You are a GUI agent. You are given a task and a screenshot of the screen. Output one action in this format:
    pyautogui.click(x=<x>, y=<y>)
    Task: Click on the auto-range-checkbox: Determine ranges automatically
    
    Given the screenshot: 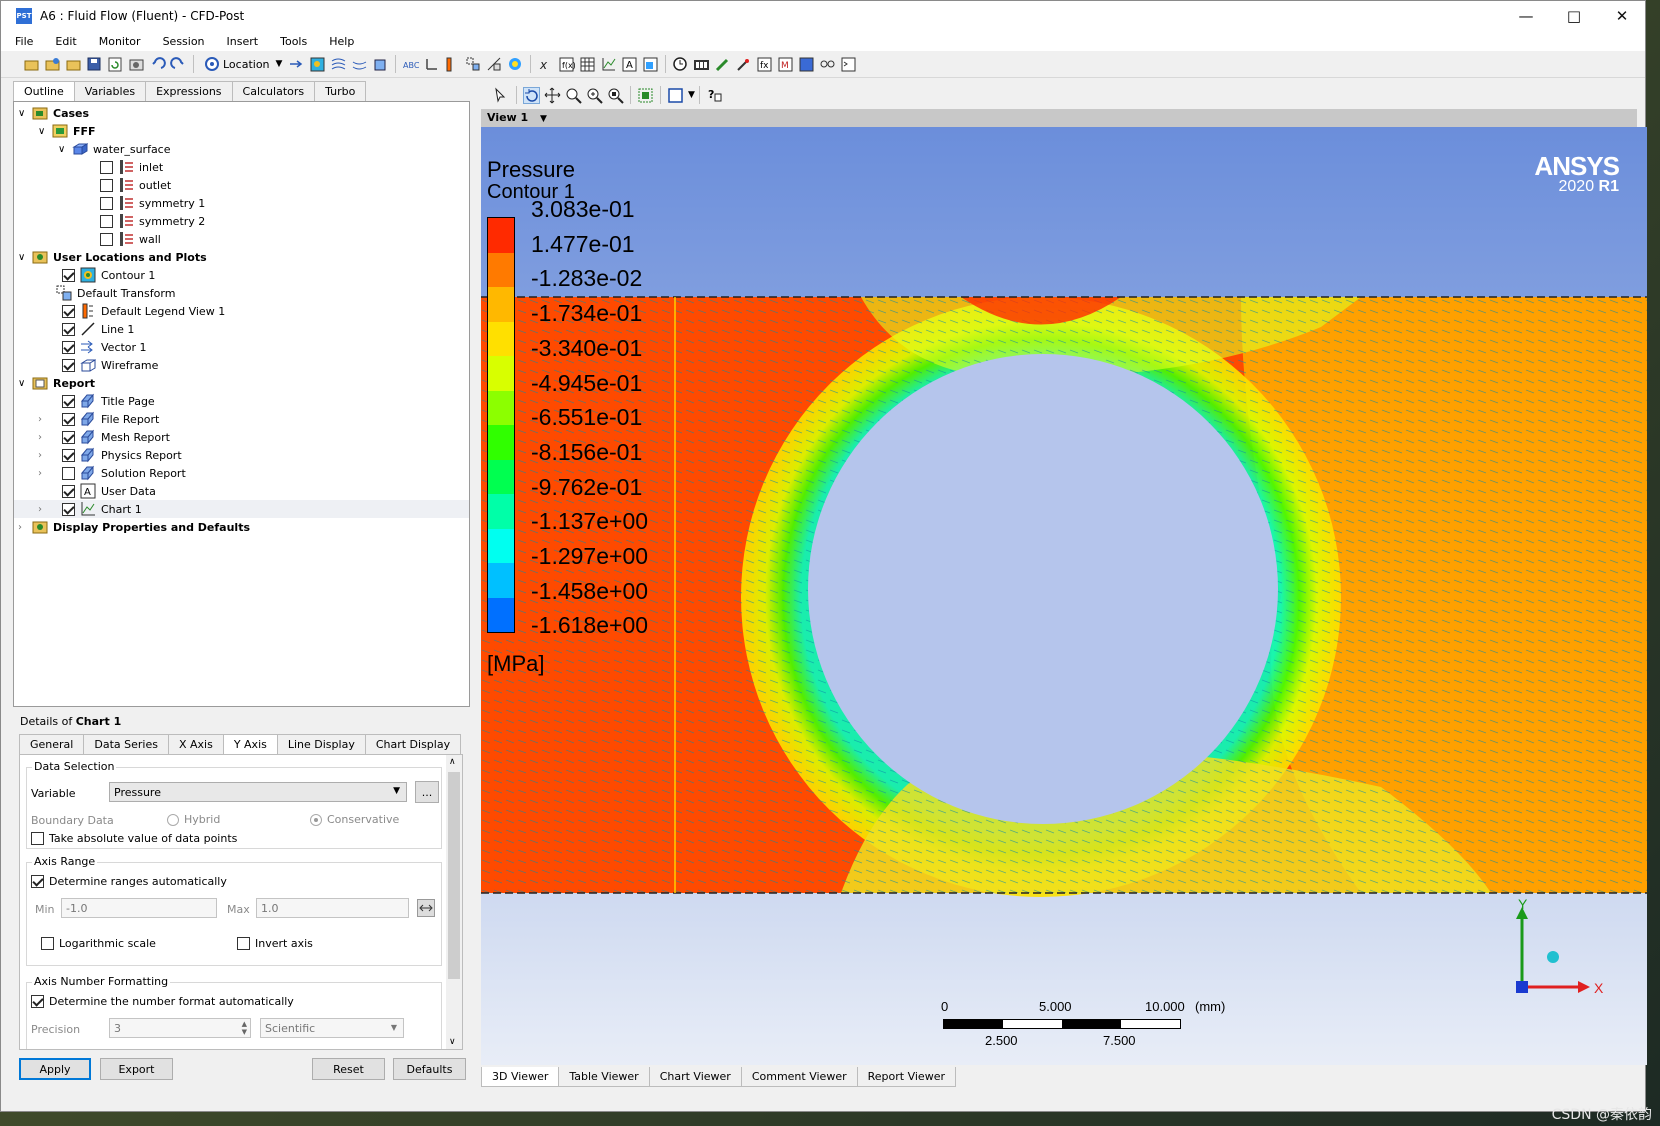 What is the action you would take?
    pyautogui.click(x=129, y=881)
    